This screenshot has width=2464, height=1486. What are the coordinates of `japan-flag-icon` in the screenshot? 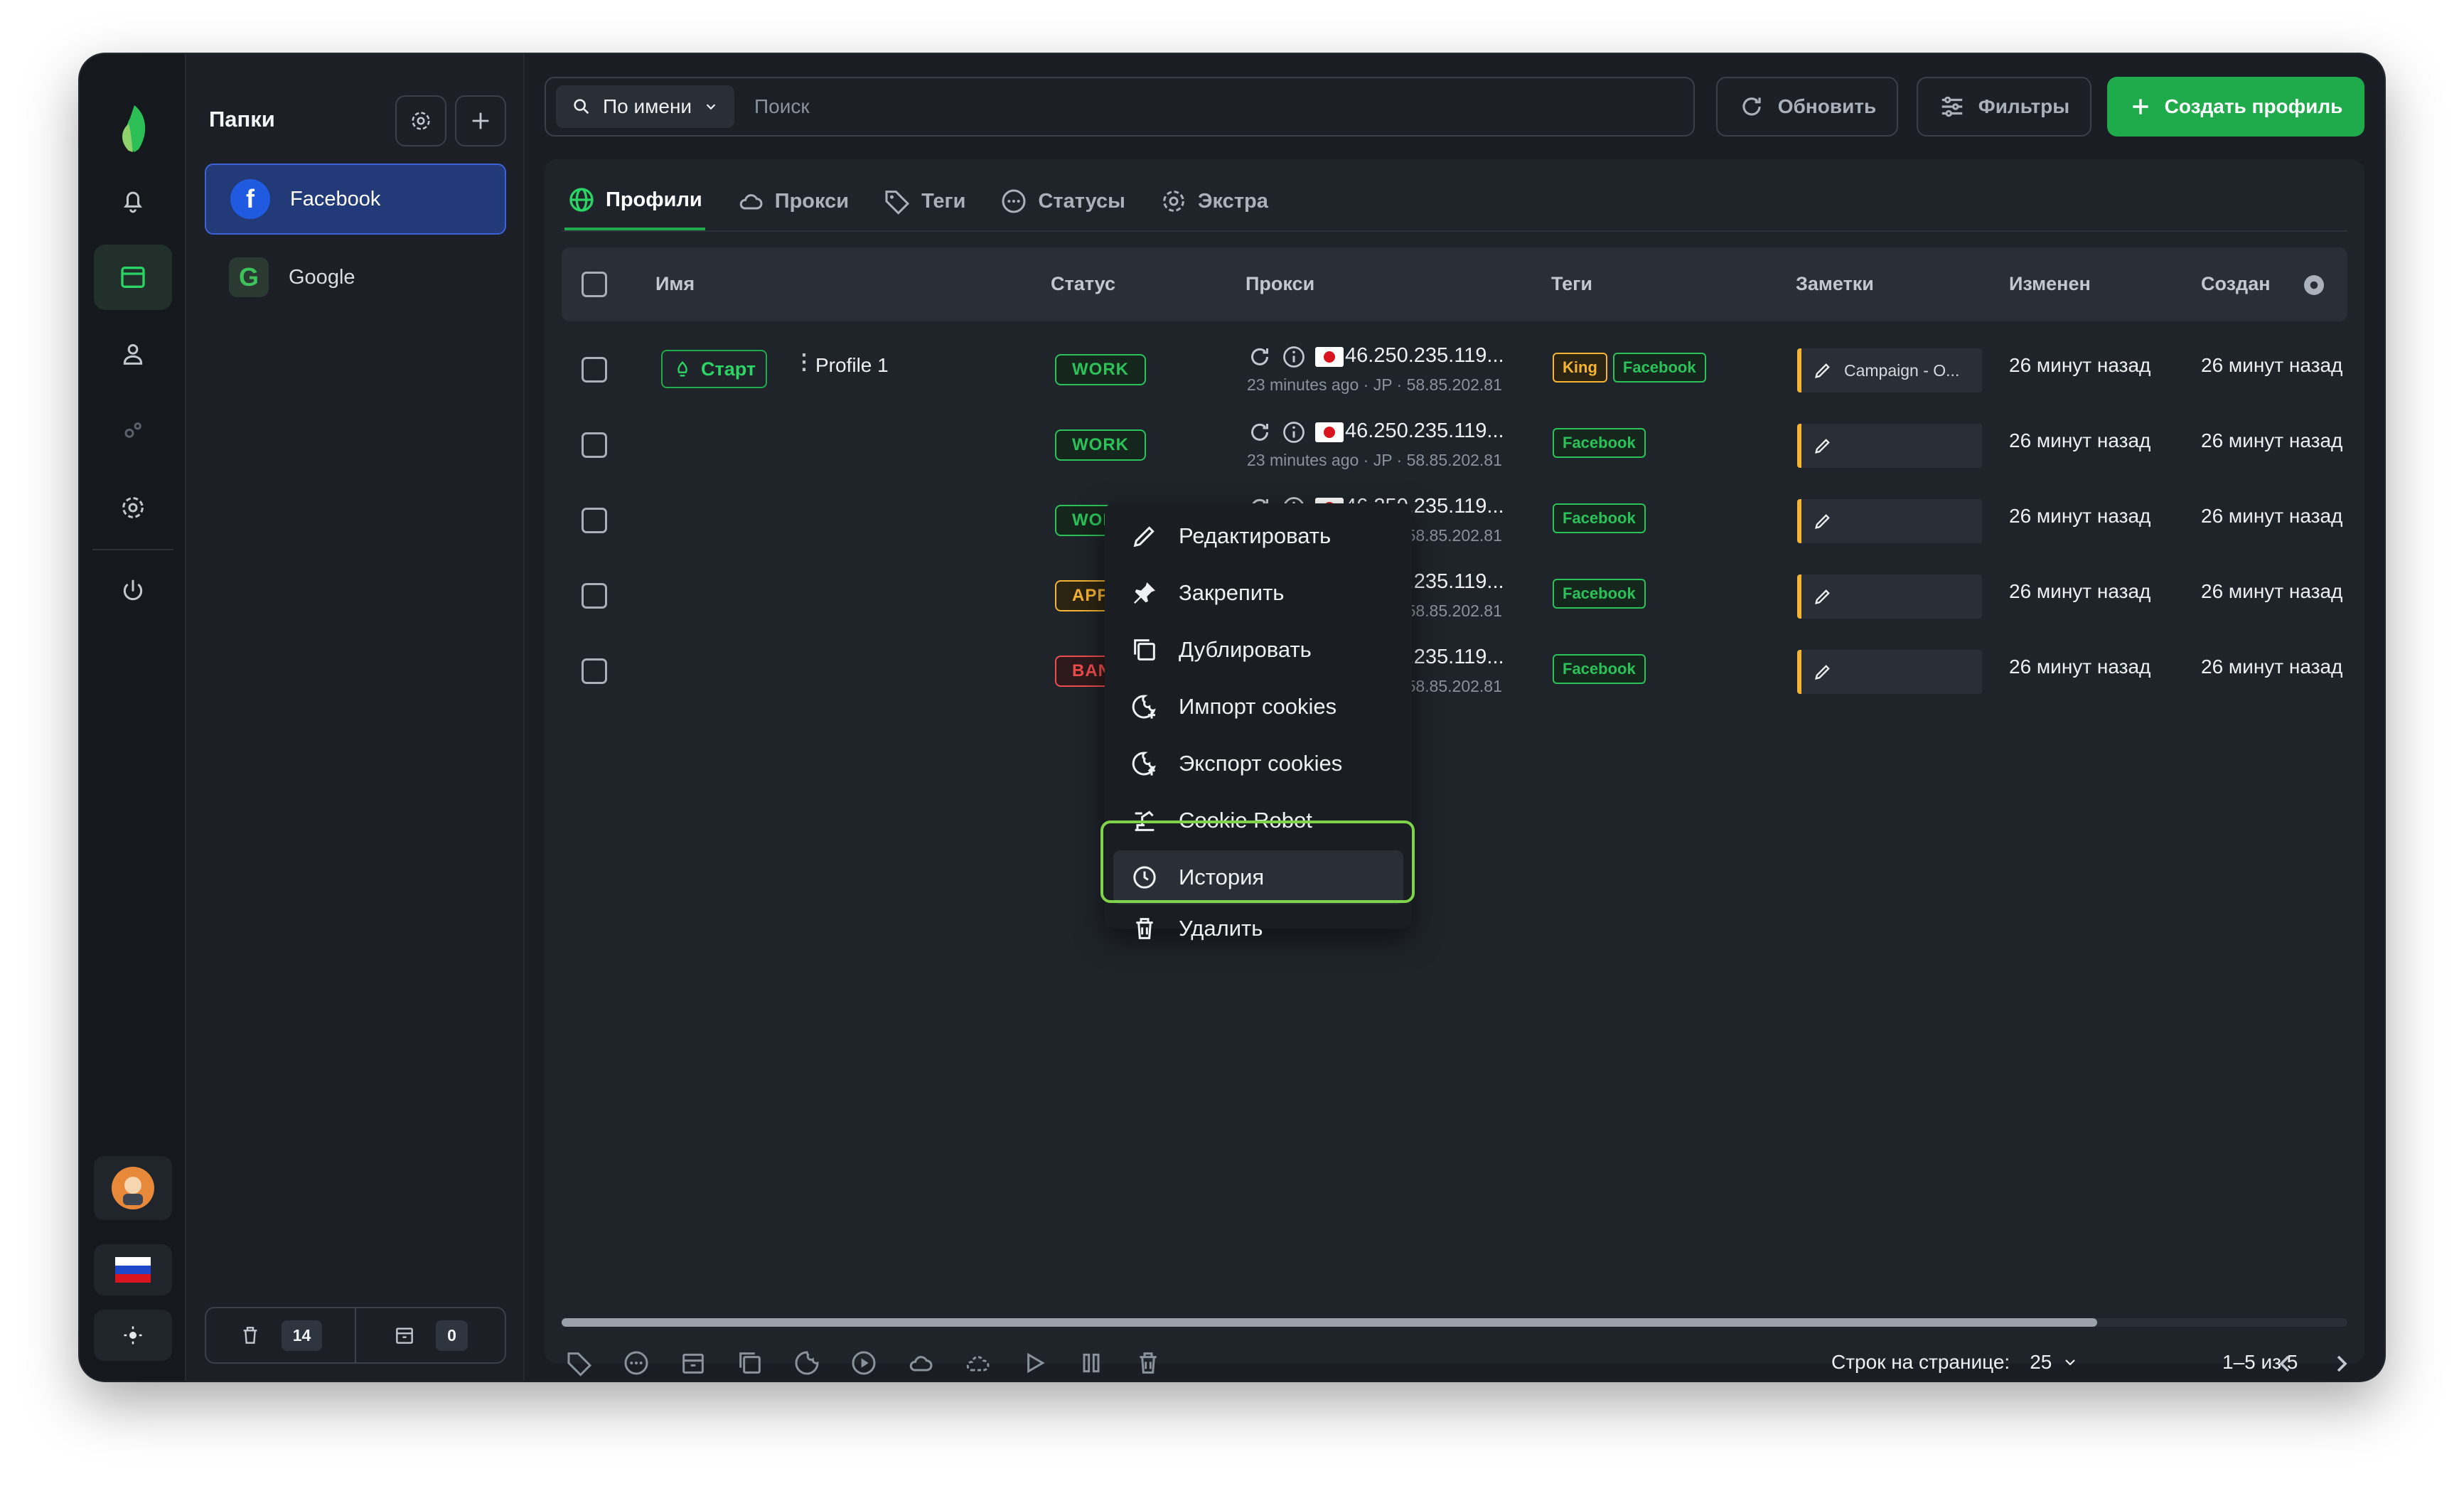 It's located at (1329, 432).